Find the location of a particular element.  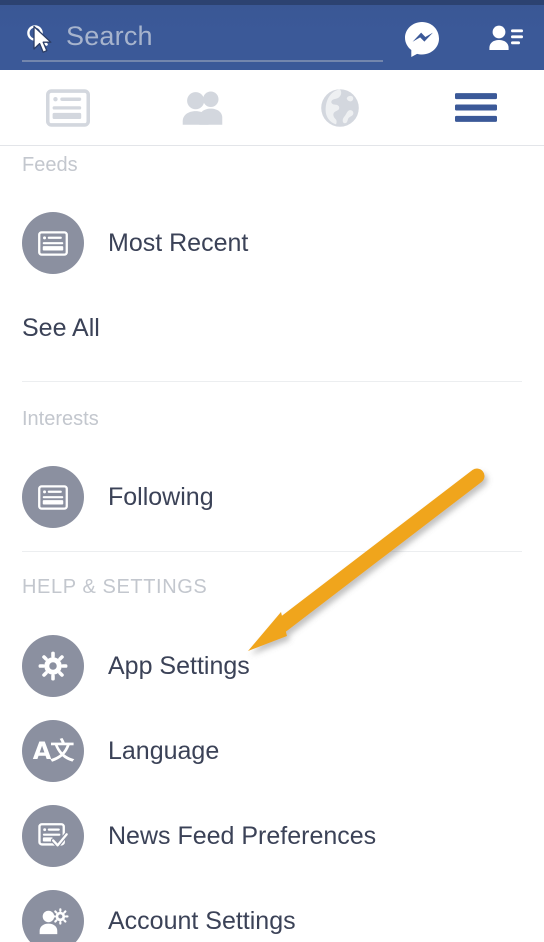

list-item-label: Language is located at coordinates (164, 750).